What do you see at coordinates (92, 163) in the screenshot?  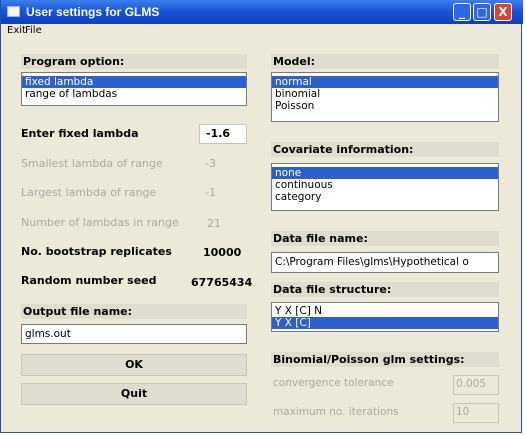 I see `smallest-lambda-label: Smallest lambda of range` at bounding box center [92, 163].